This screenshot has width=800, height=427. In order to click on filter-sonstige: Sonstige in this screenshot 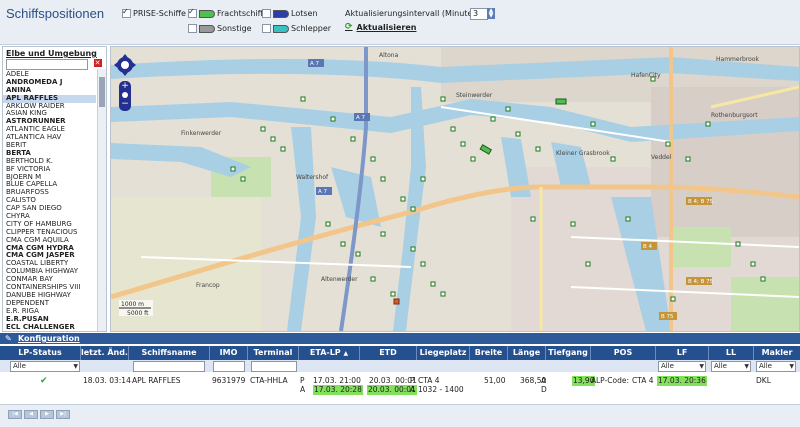, I will do `click(220, 28)`.